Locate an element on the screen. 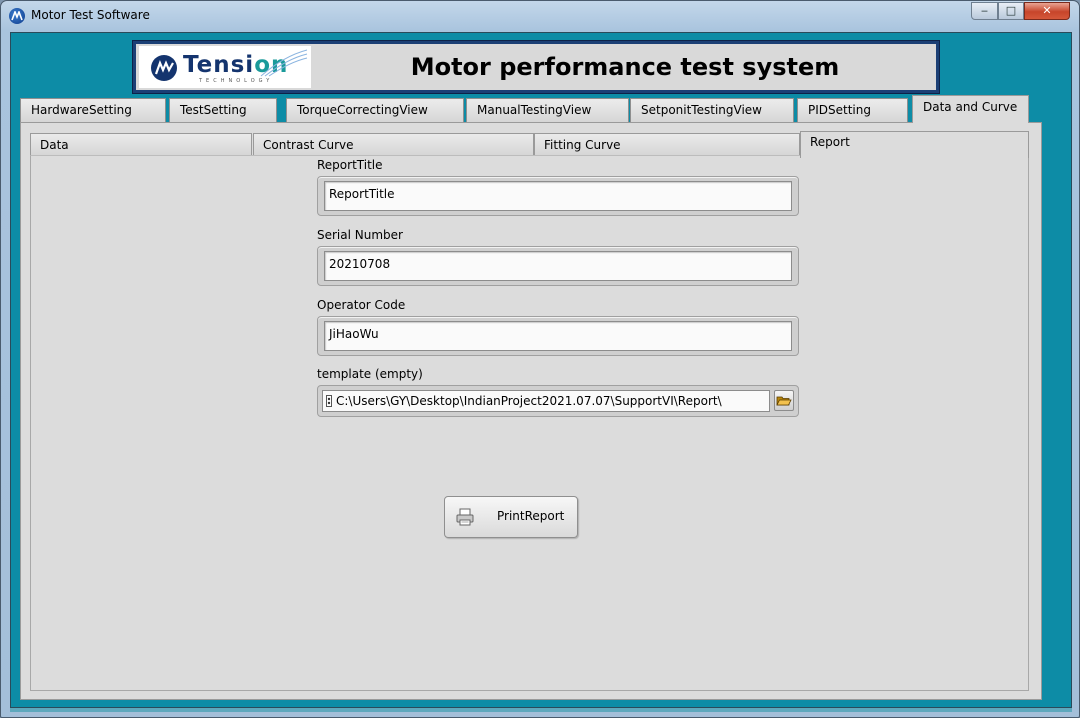  serial-number-label: Serial Number is located at coordinates (360, 235).